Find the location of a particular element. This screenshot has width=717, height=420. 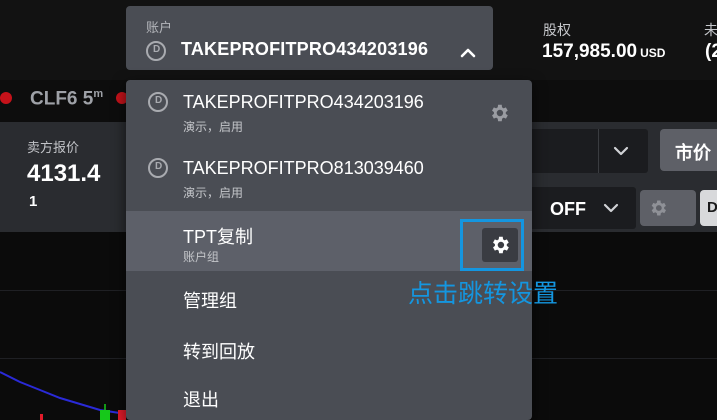

market-order-button: 市价 is located at coordinates (688, 150).